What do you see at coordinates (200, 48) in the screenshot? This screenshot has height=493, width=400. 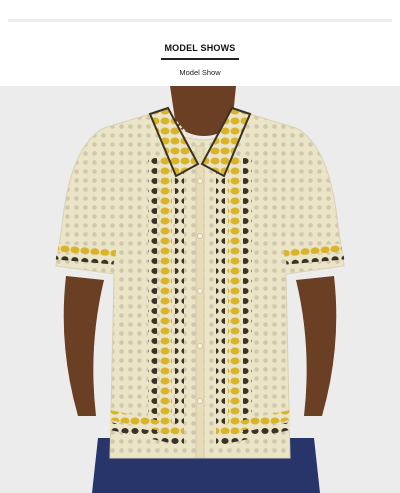 I see `section-title: MODEL SHOWS` at bounding box center [200, 48].